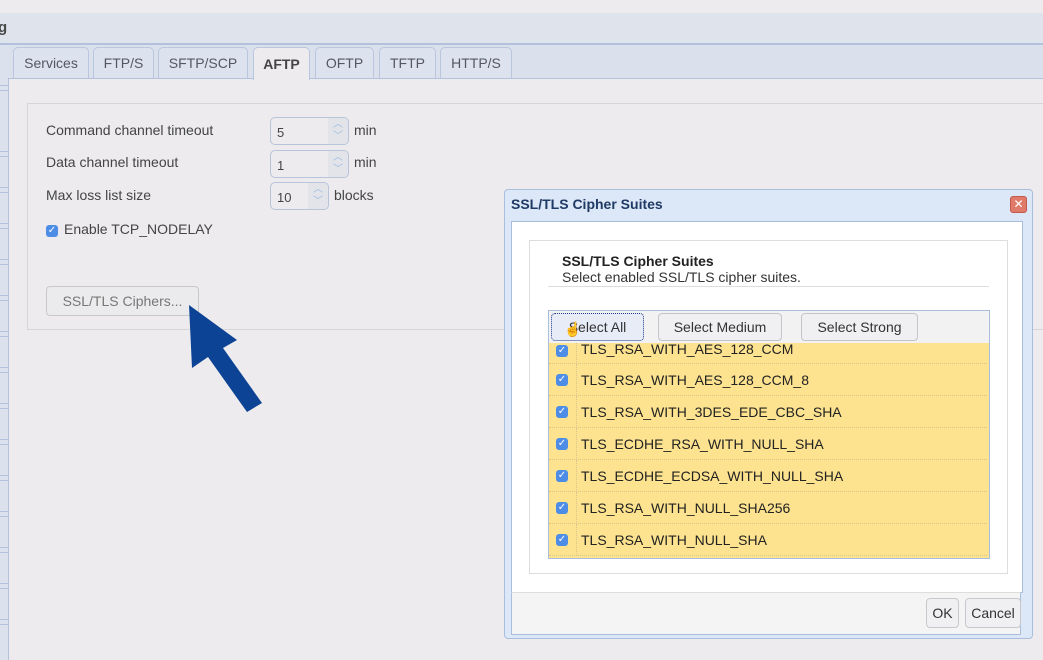 The width and height of the screenshot is (1043, 660). I want to click on ok-button: OK, so click(942, 613).